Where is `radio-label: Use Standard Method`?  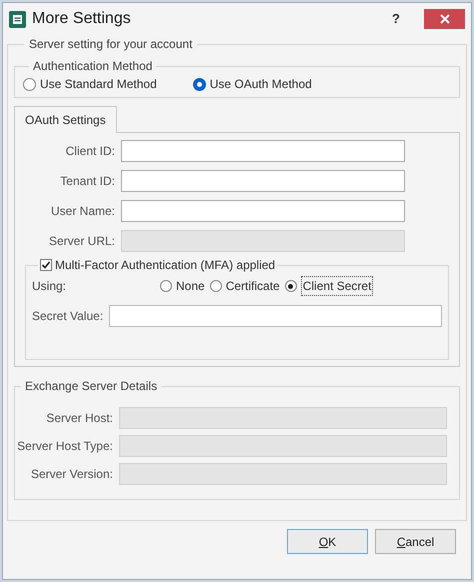 radio-label: Use Standard Method is located at coordinates (98, 84).